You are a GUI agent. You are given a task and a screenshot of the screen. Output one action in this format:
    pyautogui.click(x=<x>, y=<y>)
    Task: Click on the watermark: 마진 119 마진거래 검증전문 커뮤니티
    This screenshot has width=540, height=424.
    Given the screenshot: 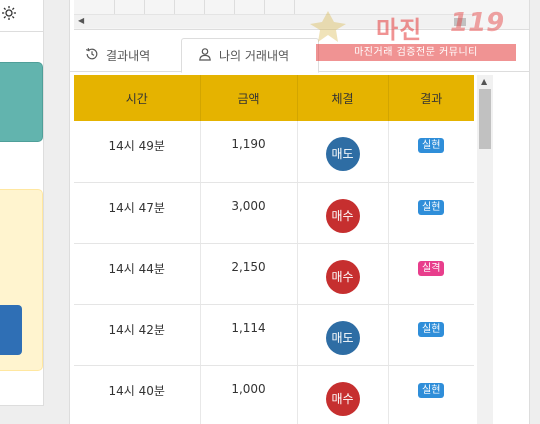 What is the action you would take?
    pyautogui.click(x=411, y=36)
    